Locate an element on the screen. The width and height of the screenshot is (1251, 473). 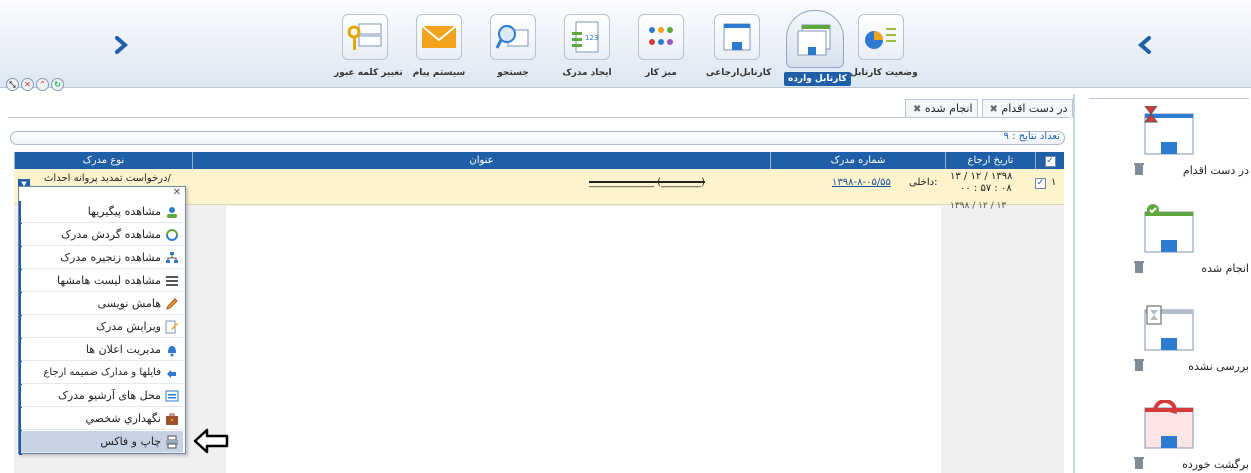
grid-header: نوع مدرک عنوان شماره مدرک تاریخ ارجاع ✓ is located at coordinates (539, 160).